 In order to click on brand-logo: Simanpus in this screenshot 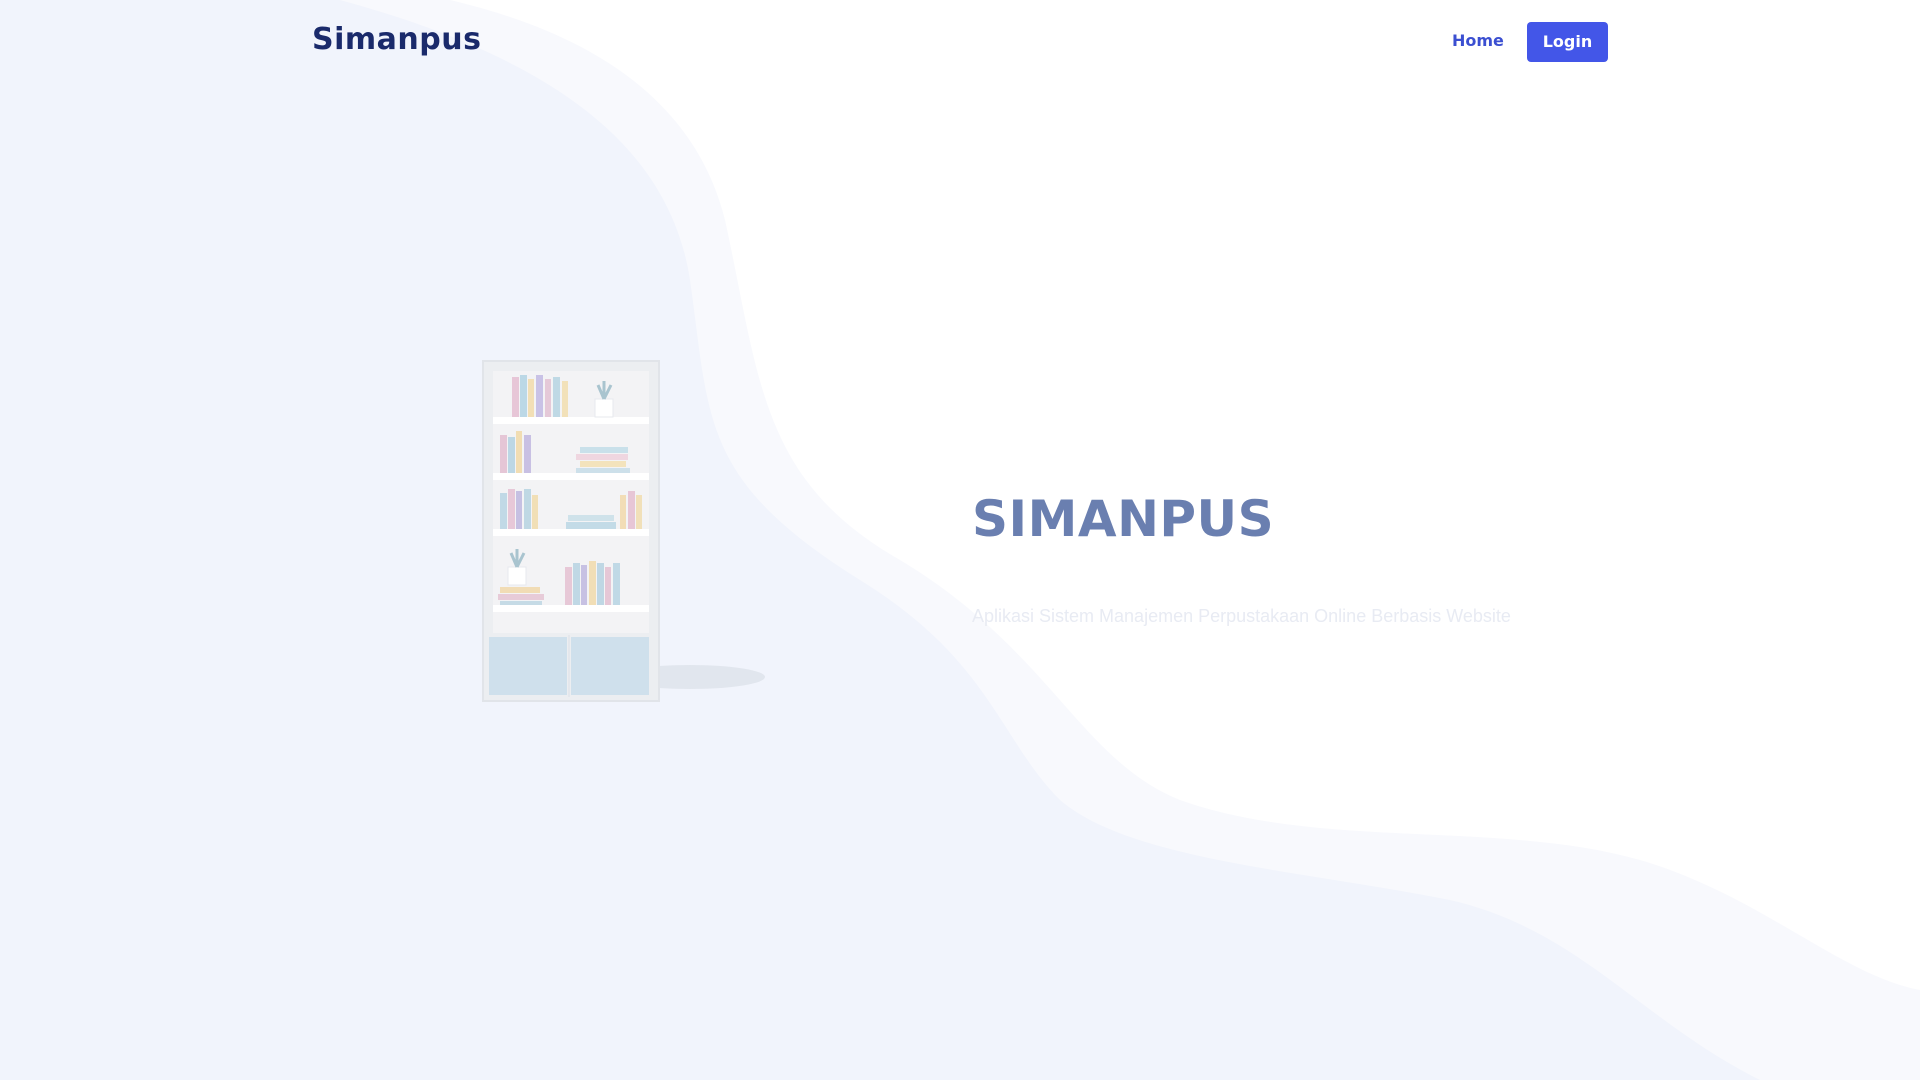, I will do `click(396, 39)`.